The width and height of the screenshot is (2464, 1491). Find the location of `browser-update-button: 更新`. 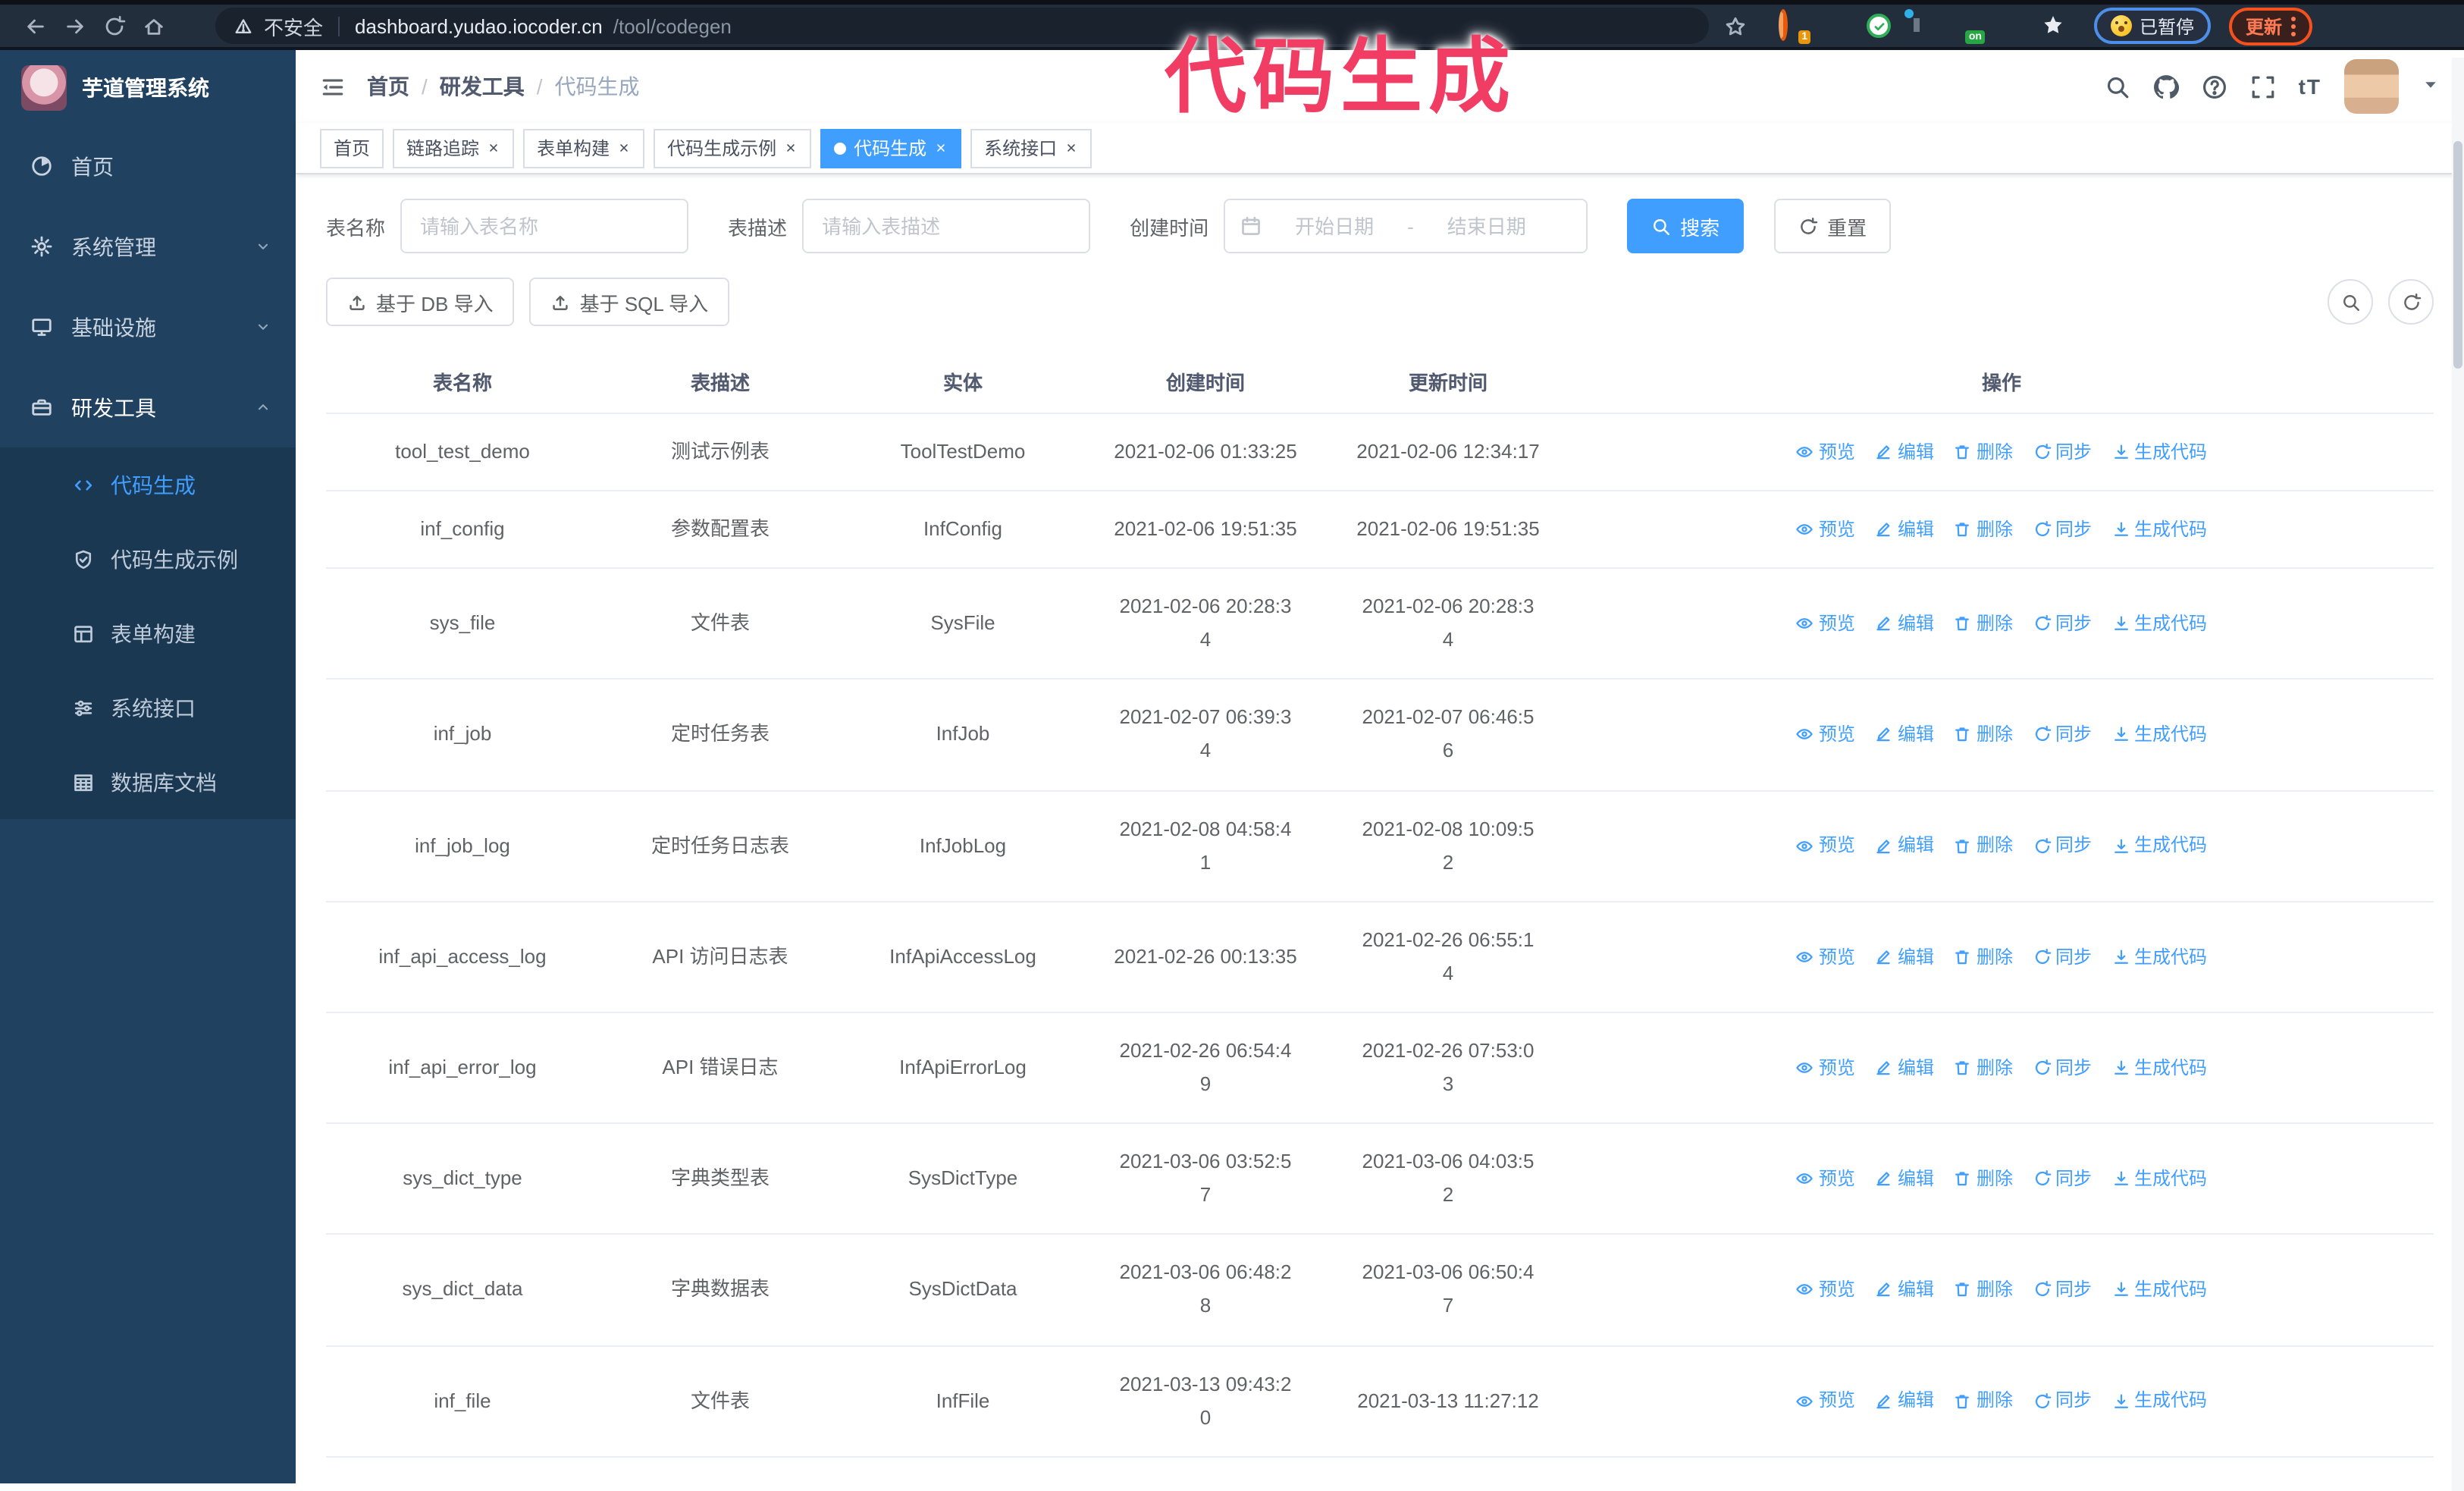

browser-update-button: 更新 is located at coordinates (2271, 26).